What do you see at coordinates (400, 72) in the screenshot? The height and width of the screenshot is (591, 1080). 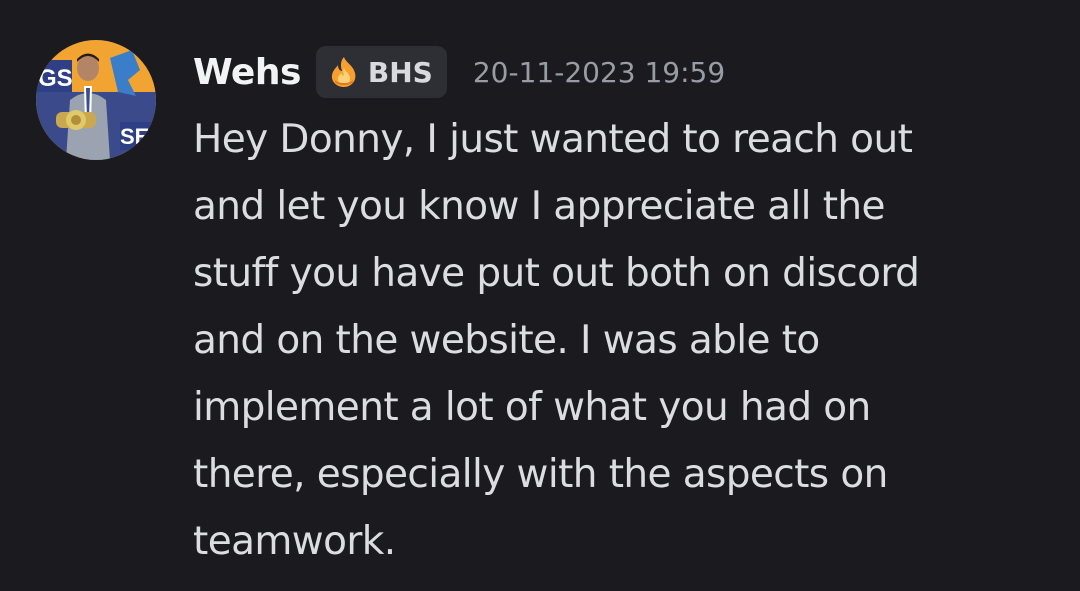 I see `server-tag-label: BHS` at bounding box center [400, 72].